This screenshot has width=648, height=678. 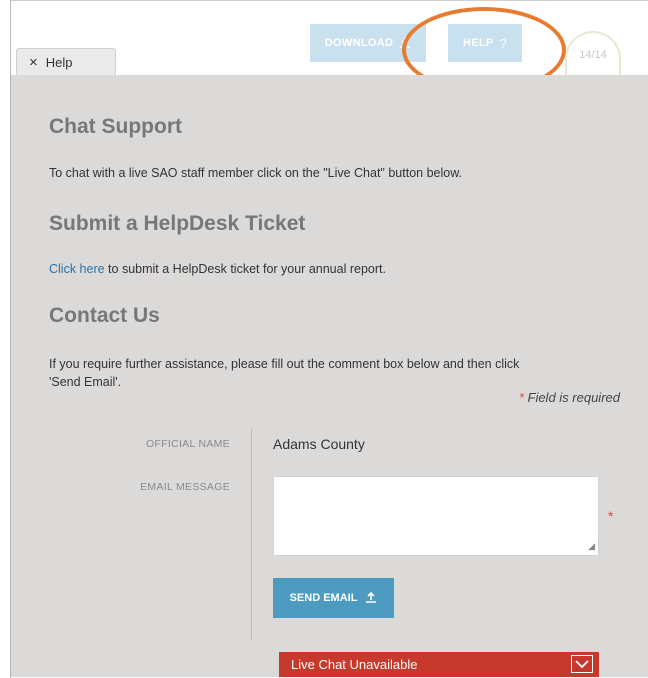 What do you see at coordinates (77, 269) in the screenshot?
I see `helpdesk-link: Click here` at bounding box center [77, 269].